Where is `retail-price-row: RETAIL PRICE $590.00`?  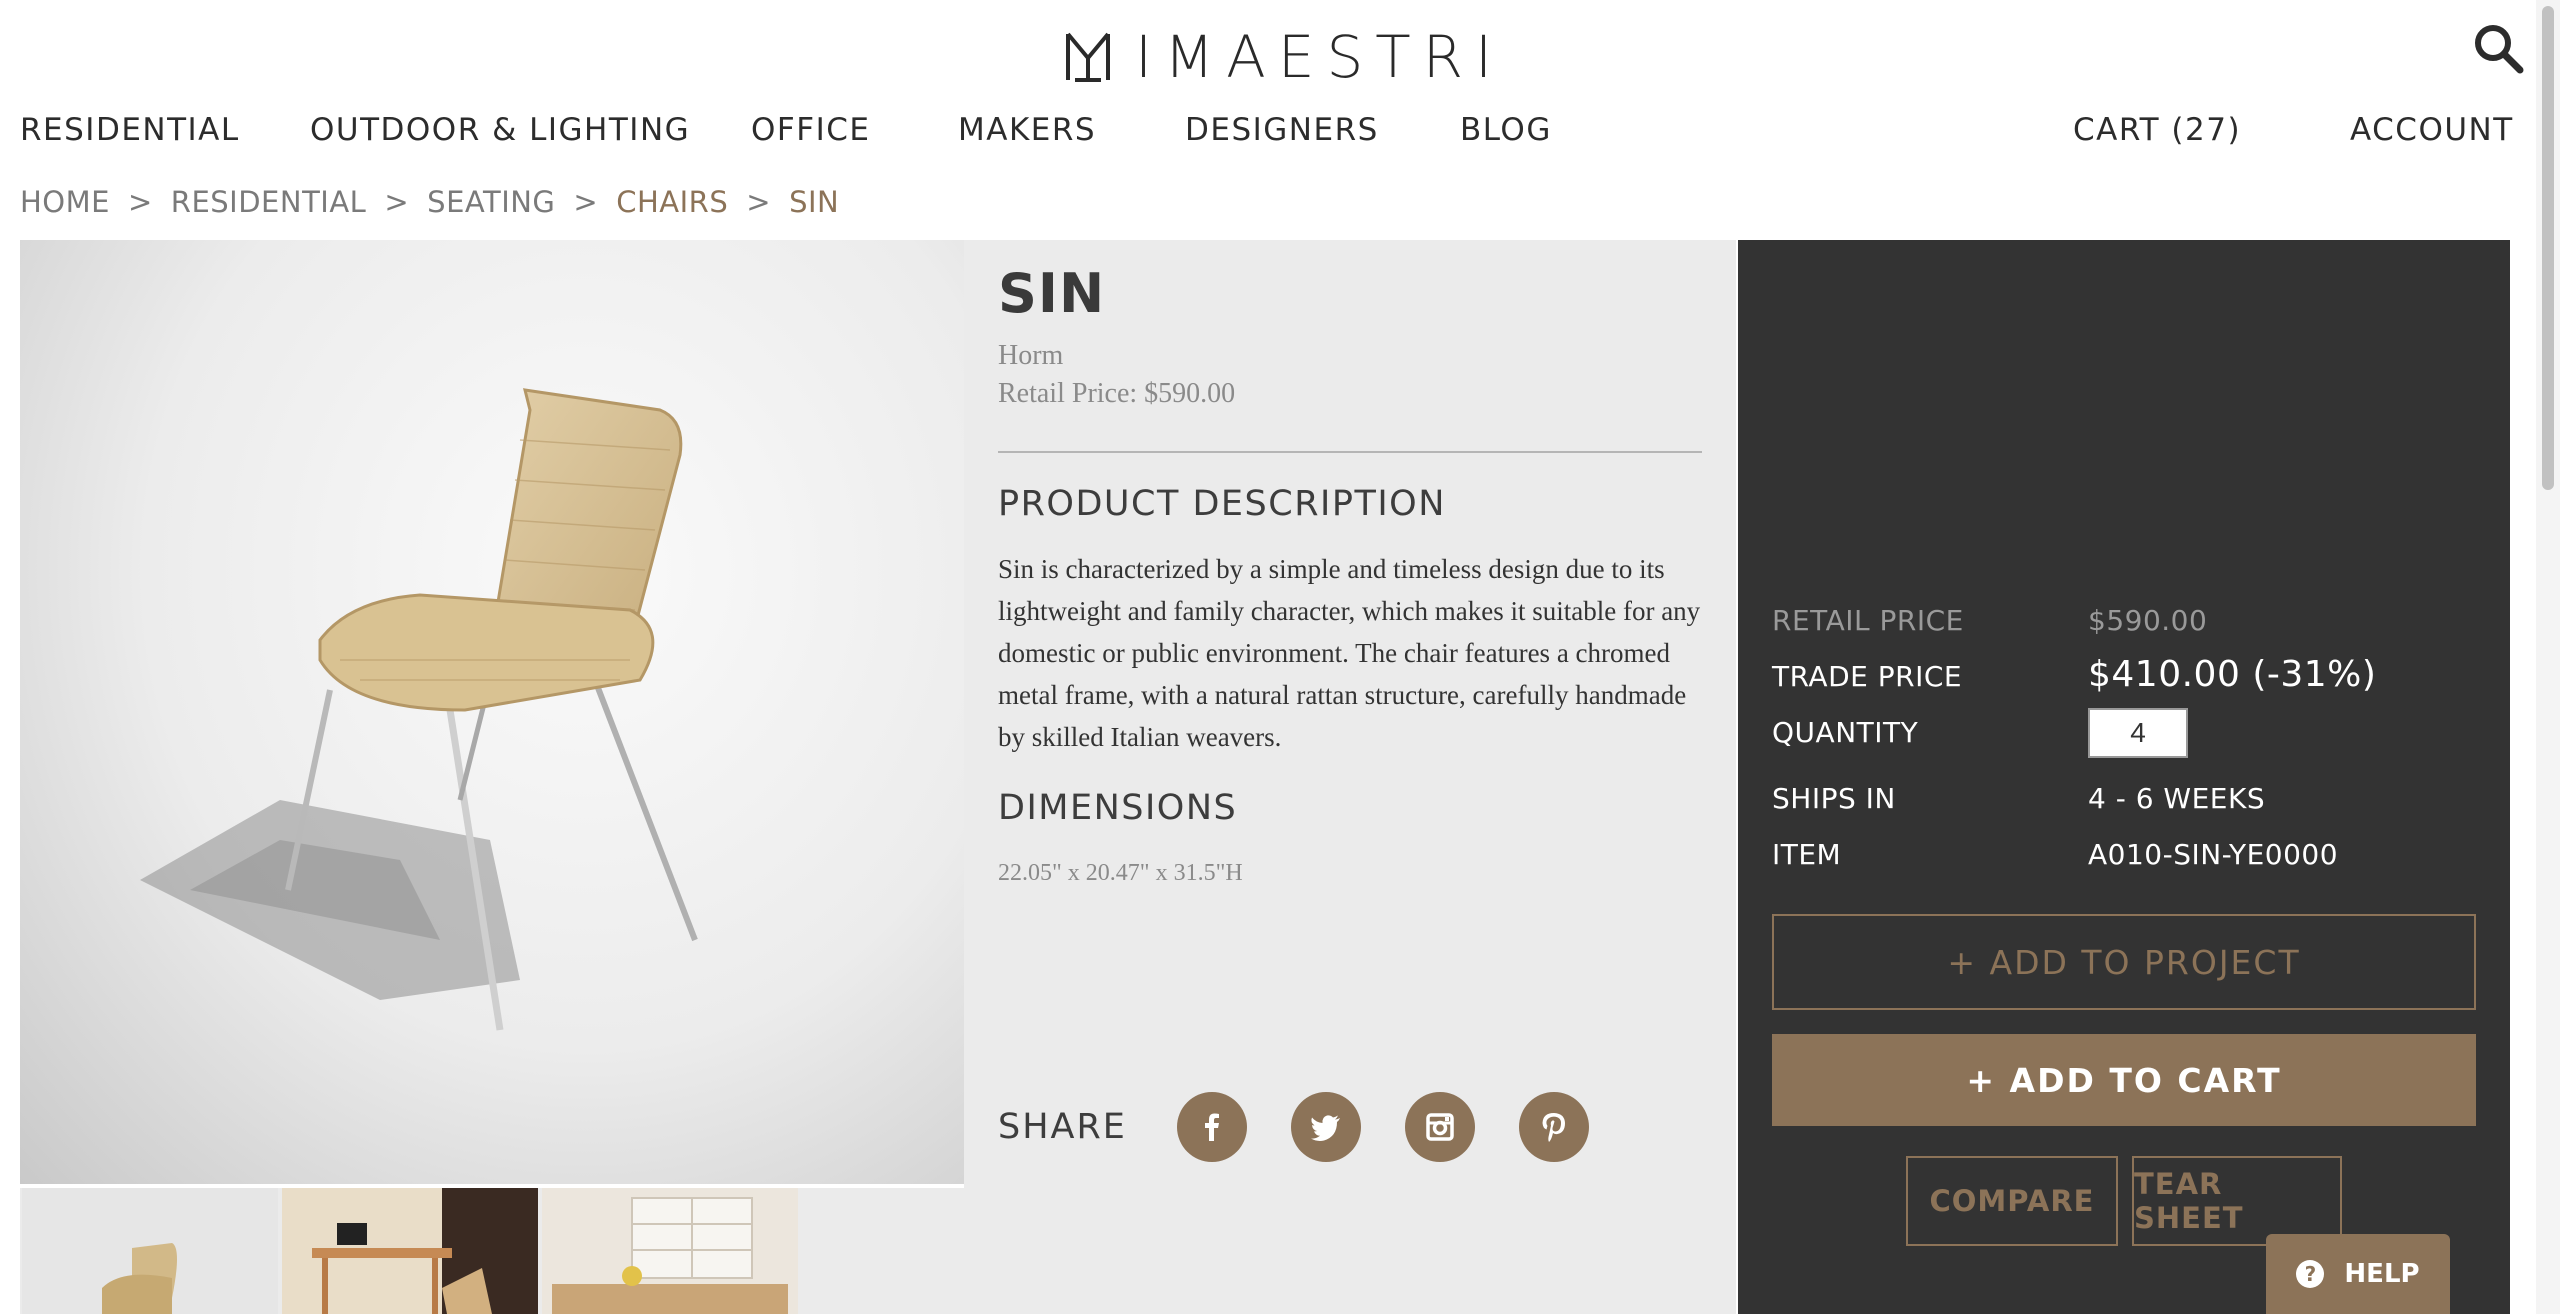 retail-price-row: RETAIL PRICE $590.00 is located at coordinates (2124, 629).